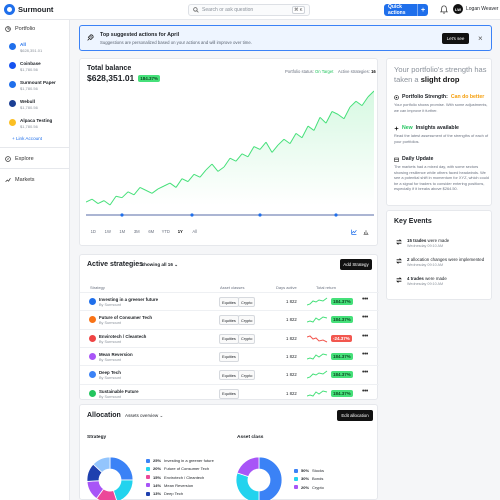  Describe the element at coordinates (8, 29) in the screenshot. I see `portfolio-icon` at that location.